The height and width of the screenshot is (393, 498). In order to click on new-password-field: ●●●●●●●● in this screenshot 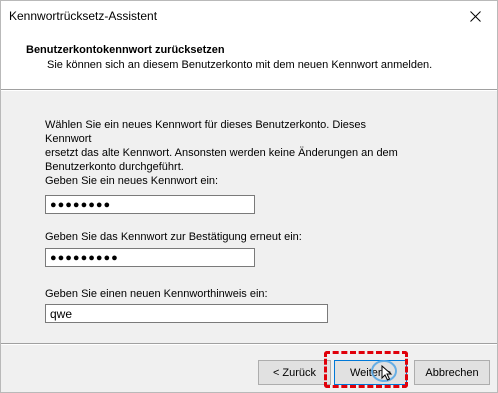, I will do `click(150, 204)`.